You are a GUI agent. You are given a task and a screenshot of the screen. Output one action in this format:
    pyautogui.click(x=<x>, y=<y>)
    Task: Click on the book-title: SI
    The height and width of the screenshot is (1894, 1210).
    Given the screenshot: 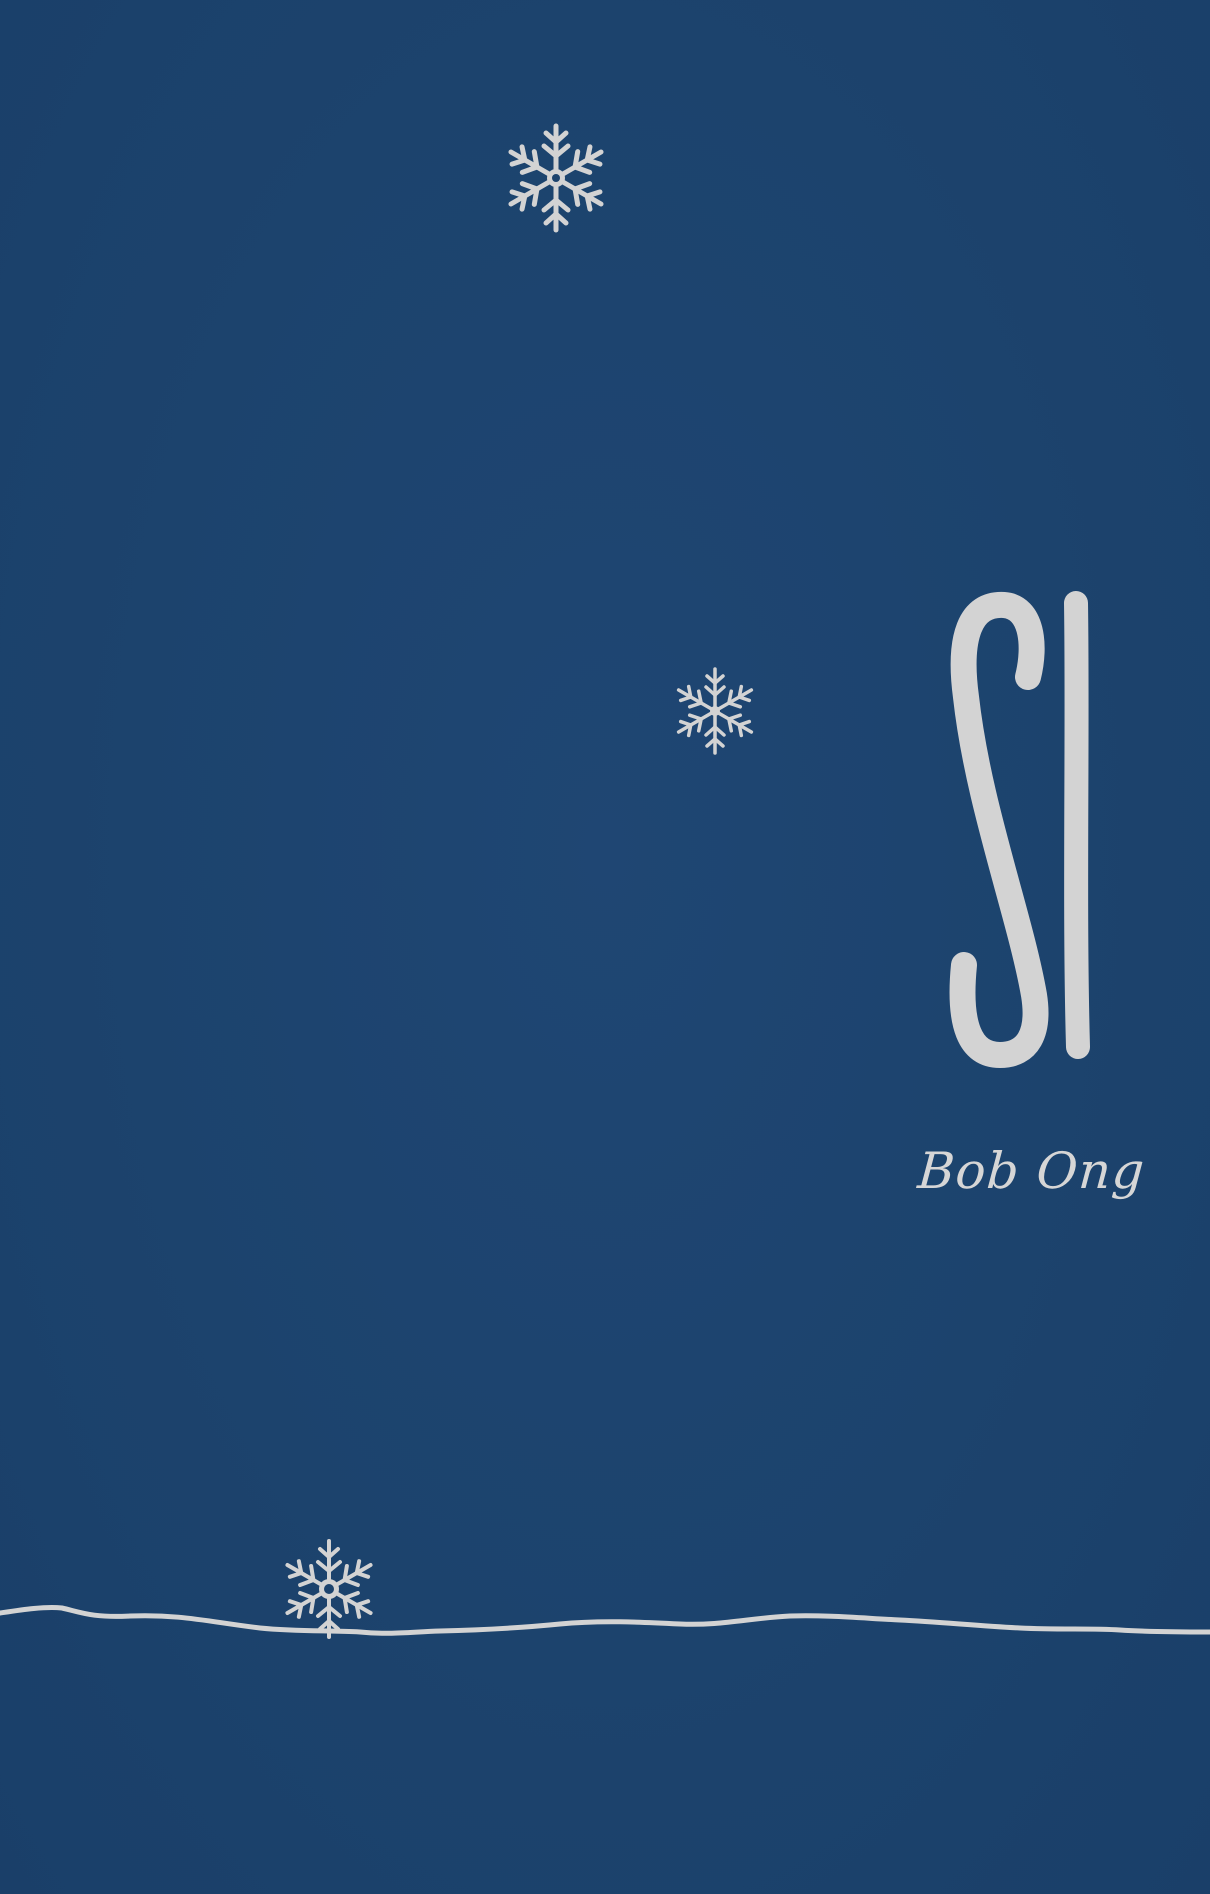 What is the action you would take?
    pyautogui.click(x=1020, y=827)
    